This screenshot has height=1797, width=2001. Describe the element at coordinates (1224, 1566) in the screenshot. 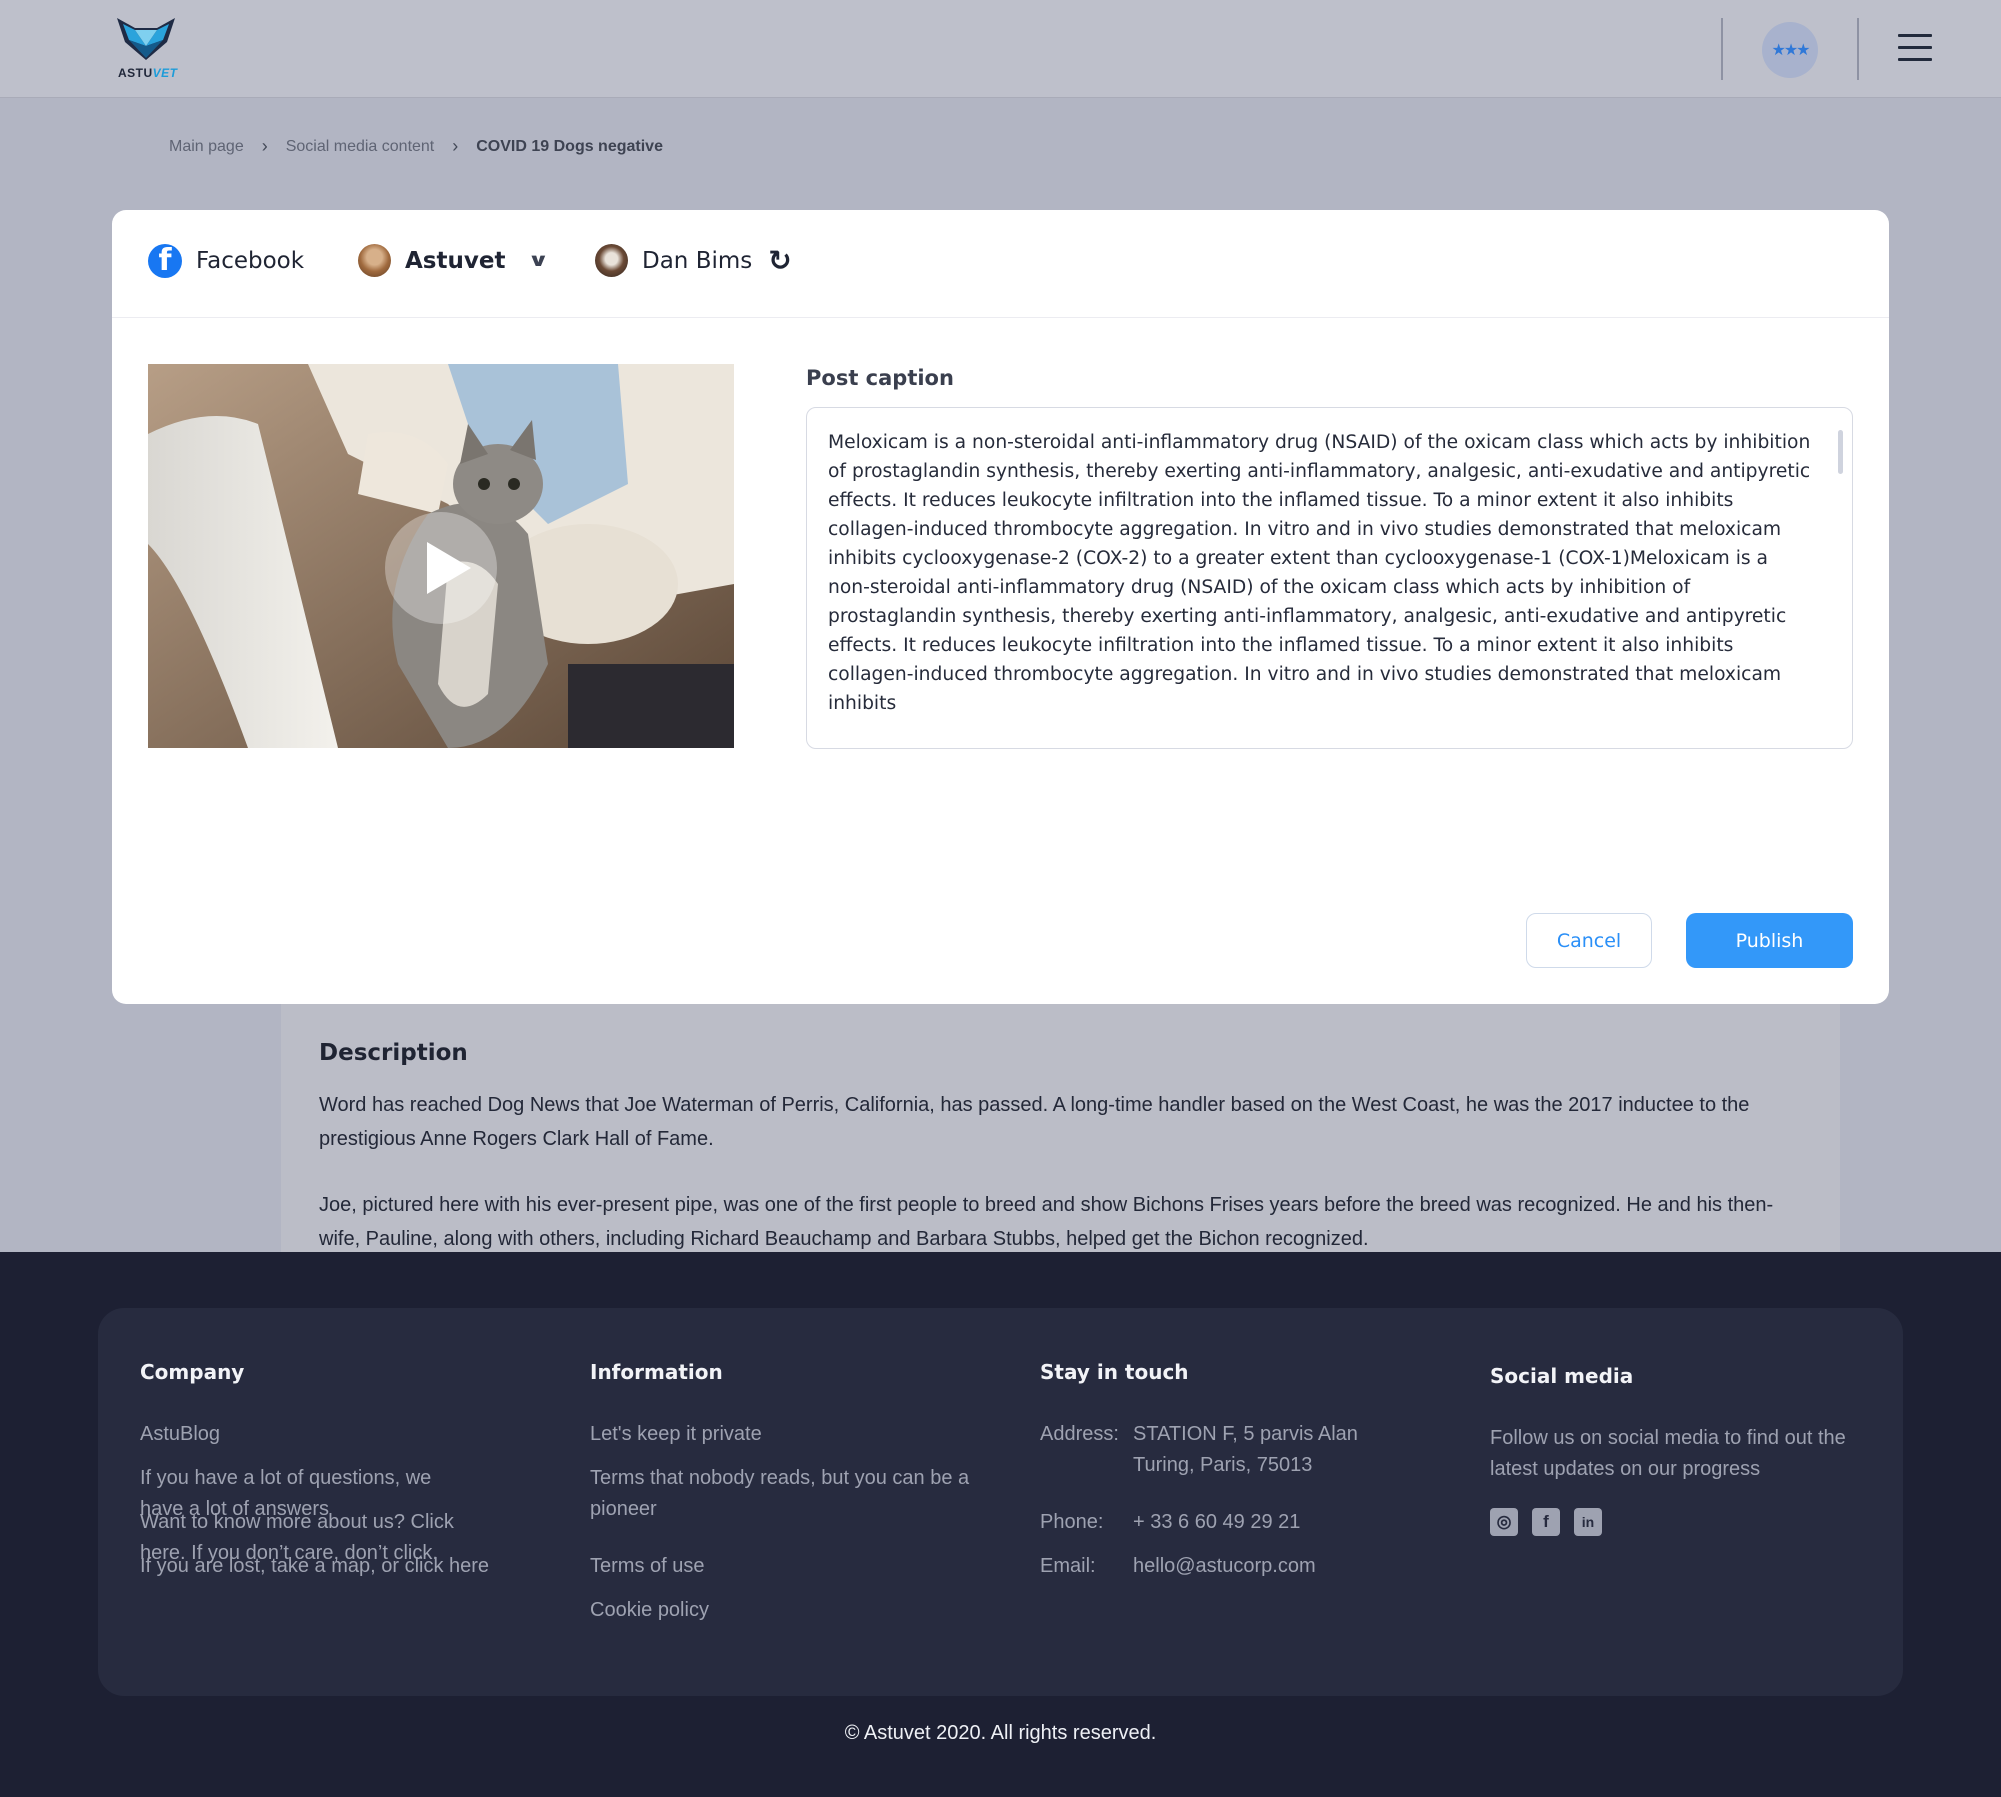

I see `email-value: hello@astucorp.com` at that location.